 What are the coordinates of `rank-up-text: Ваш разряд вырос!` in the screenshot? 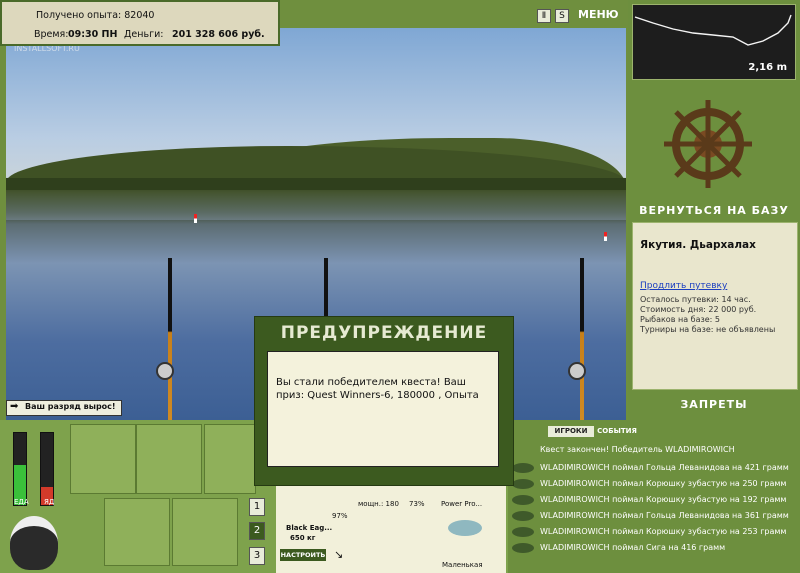 It's located at (70, 406).